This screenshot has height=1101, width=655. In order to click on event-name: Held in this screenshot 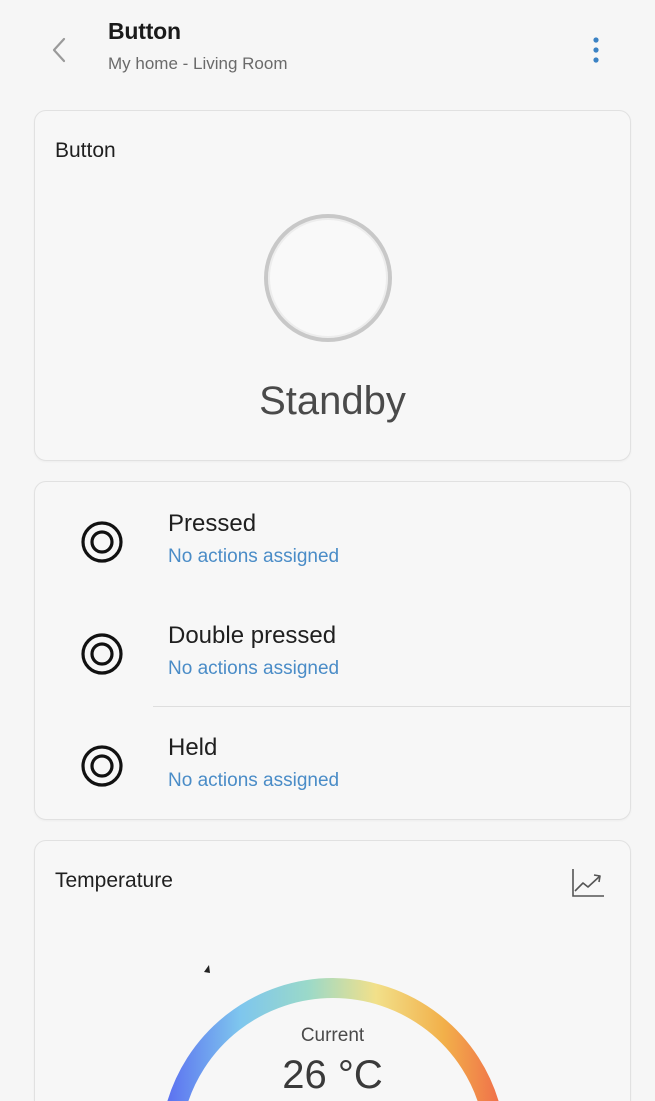, I will do `click(193, 747)`.